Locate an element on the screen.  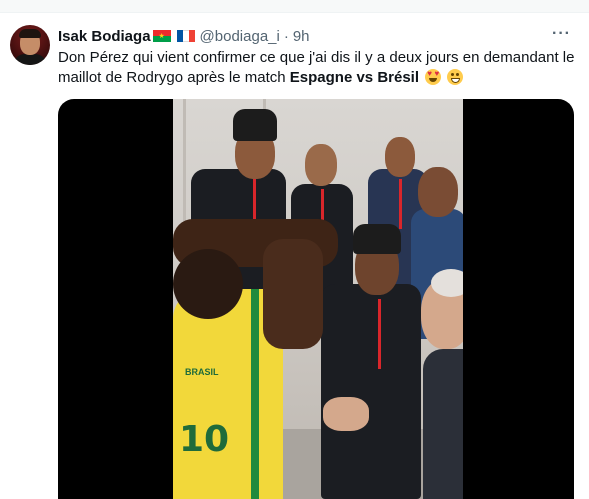
tweet-timestamp: 9h is located at coordinates (301, 36).